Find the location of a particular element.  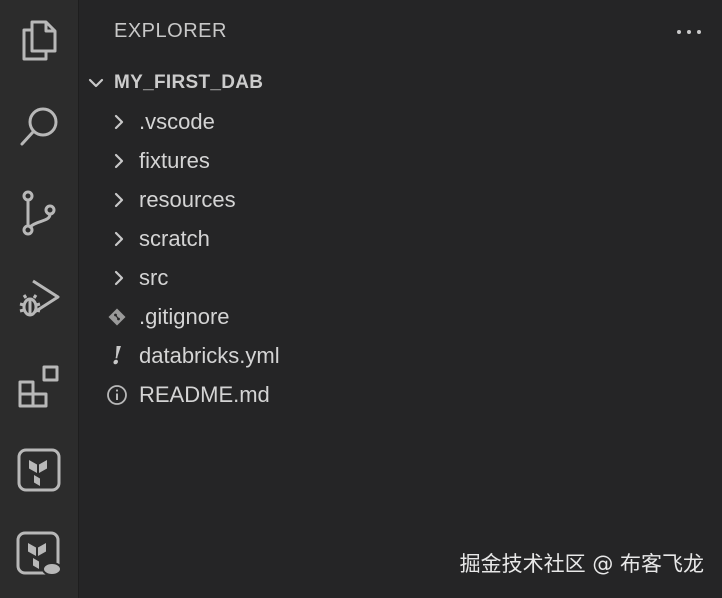

files-icon is located at coordinates (39, 40).